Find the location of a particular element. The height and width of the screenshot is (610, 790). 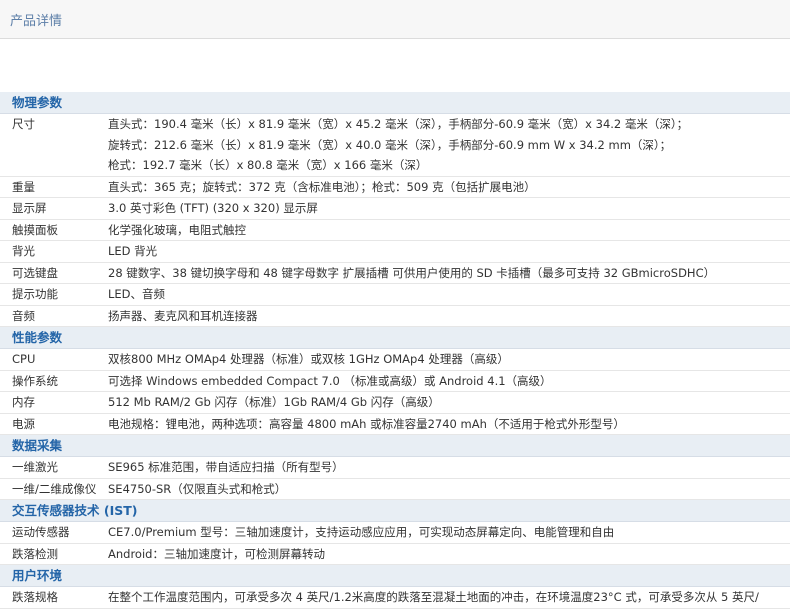

spec-row: 显示屏 3.0 英寸彩色 (TFT) (320 x 320) 显示屏 is located at coordinates (395, 208).